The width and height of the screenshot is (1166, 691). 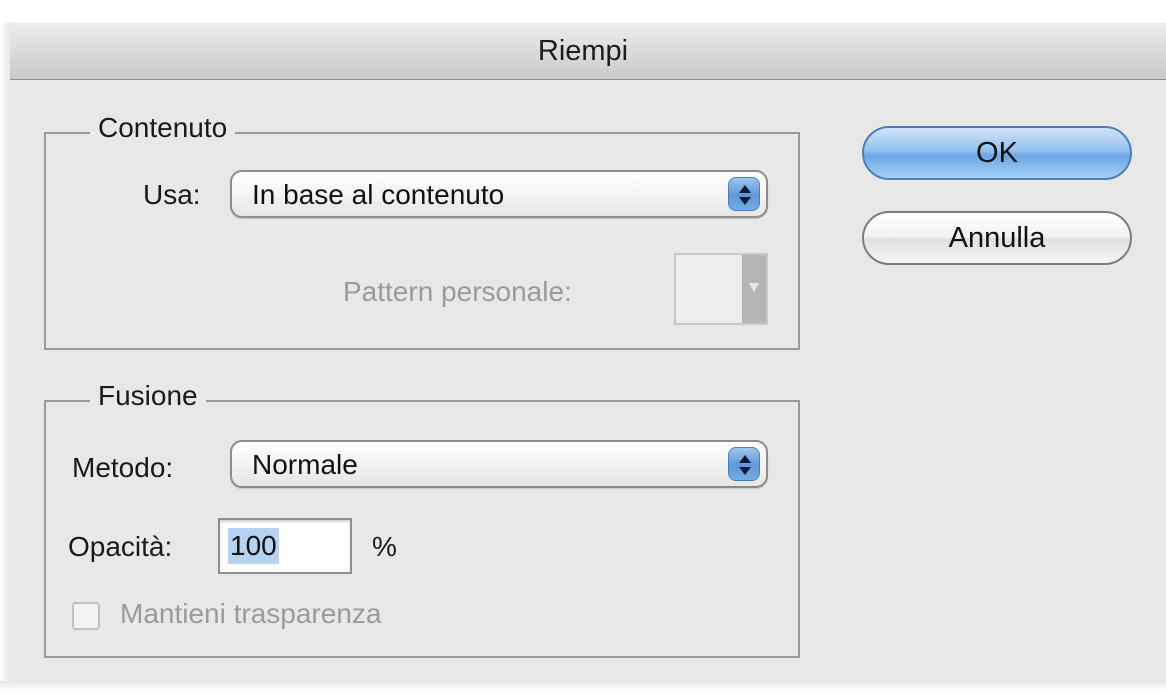 I want to click on opacita-unit: %, so click(x=384, y=546).